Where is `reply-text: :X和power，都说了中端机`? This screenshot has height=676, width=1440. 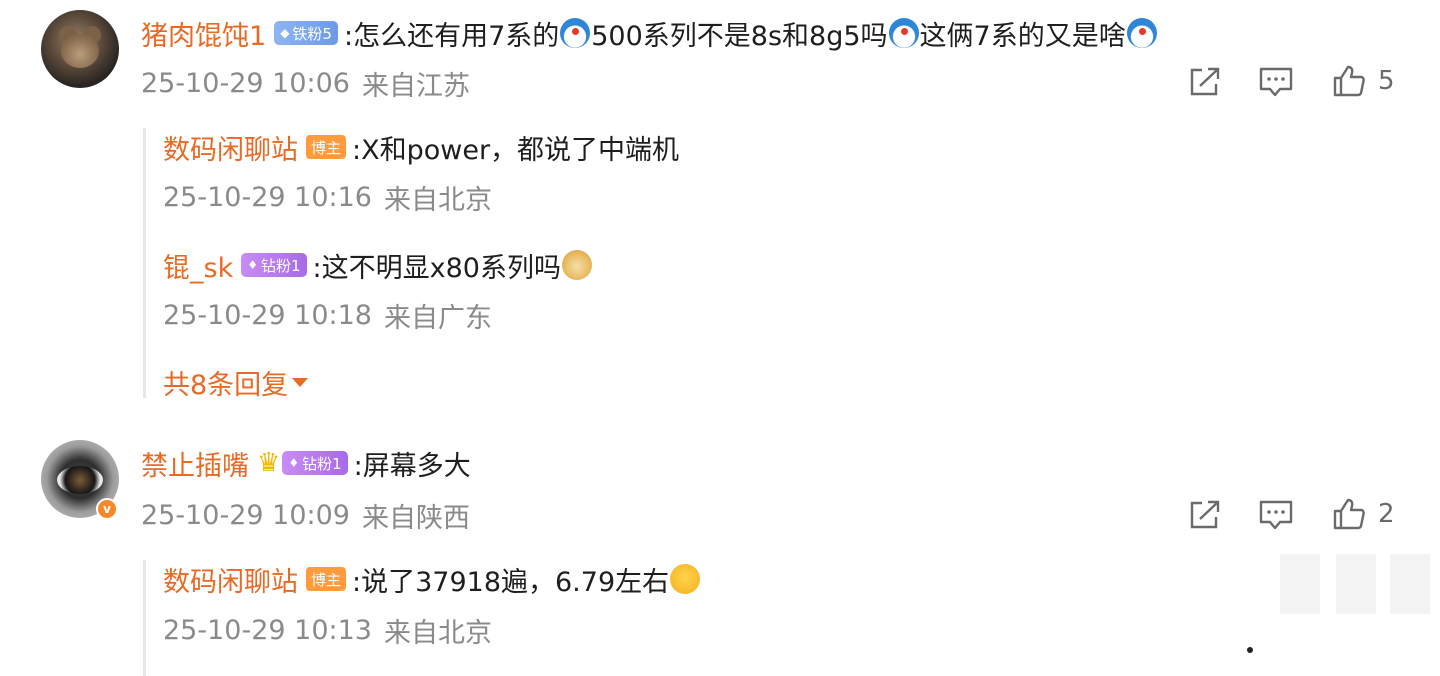 reply-text: :X和power，都说了中端机 is located at coordinates (516, 150).